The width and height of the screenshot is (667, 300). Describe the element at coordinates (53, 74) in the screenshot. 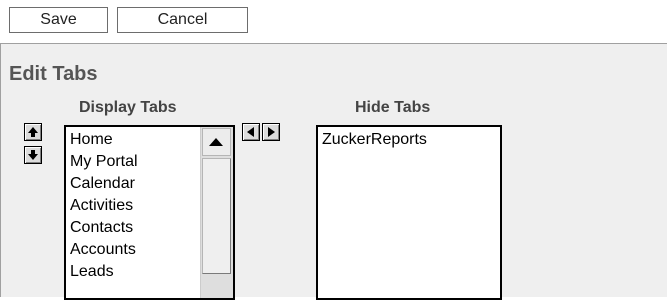

I see `panel-title: Edit Tabs` at that location.